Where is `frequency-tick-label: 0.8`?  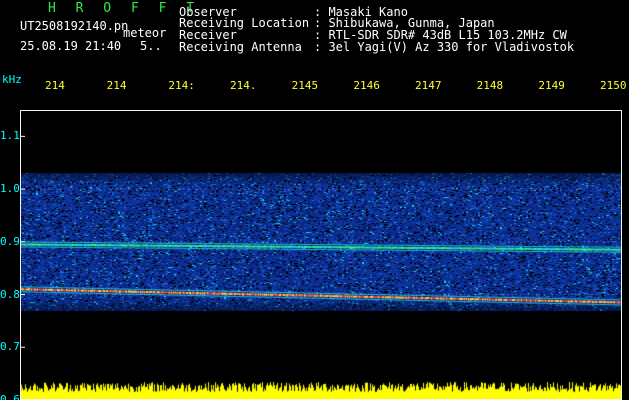 frequency-tick-label: 0.8 is located at coordinates (10, 294).